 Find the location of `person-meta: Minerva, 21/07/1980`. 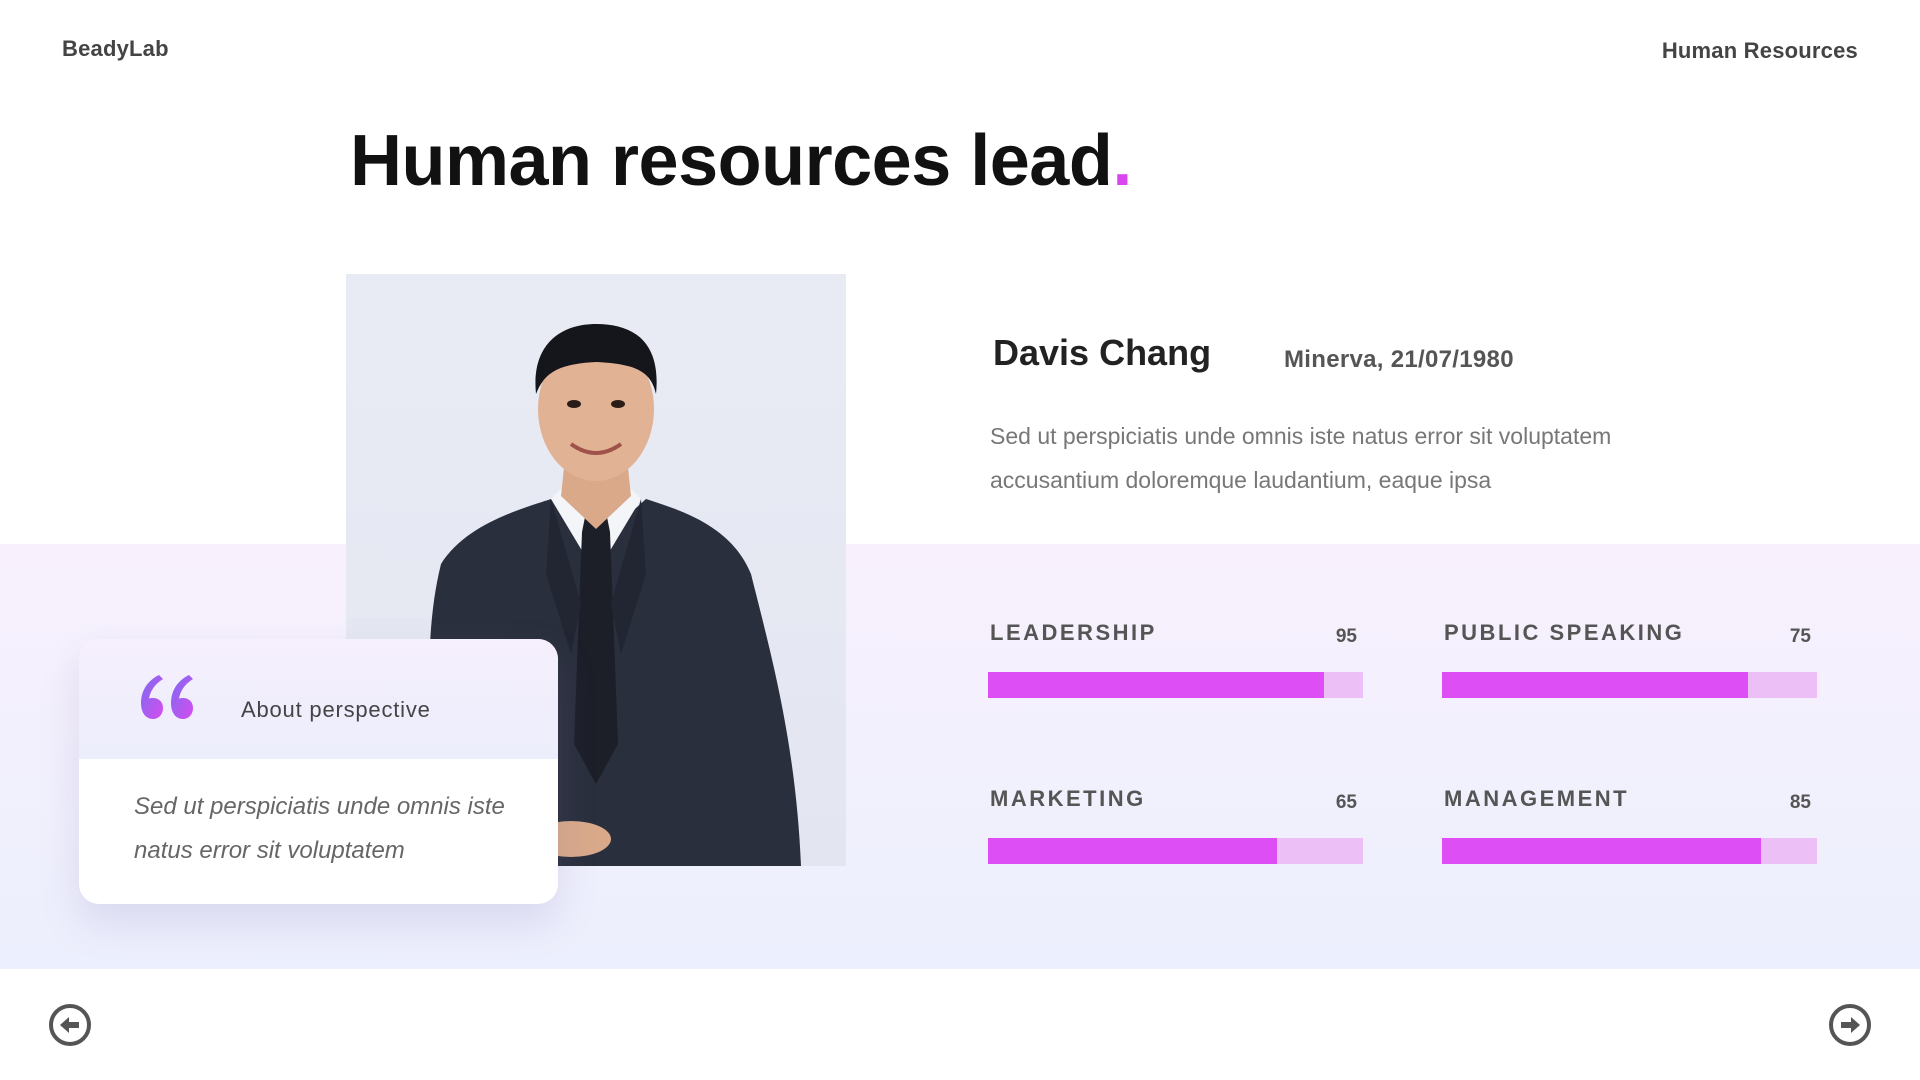

person-meta: Minerva, 21/07/1980 is located at coordinates (1399, 359).